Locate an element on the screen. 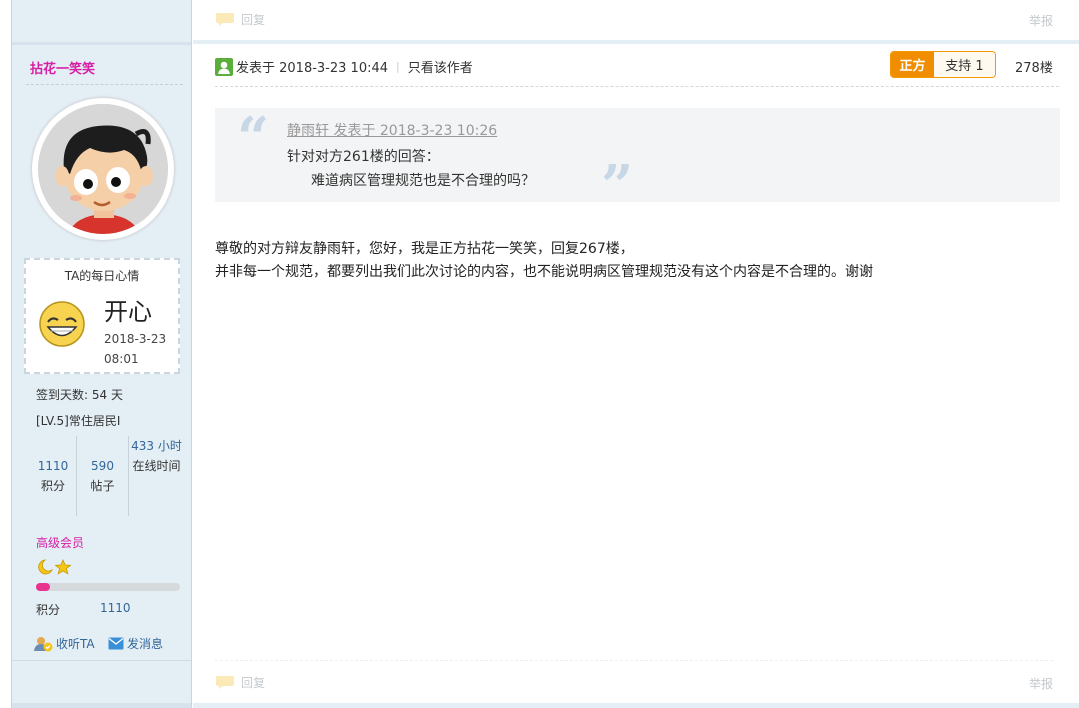  member-group-link: 高级会员 is located at coordinates (60, 542).